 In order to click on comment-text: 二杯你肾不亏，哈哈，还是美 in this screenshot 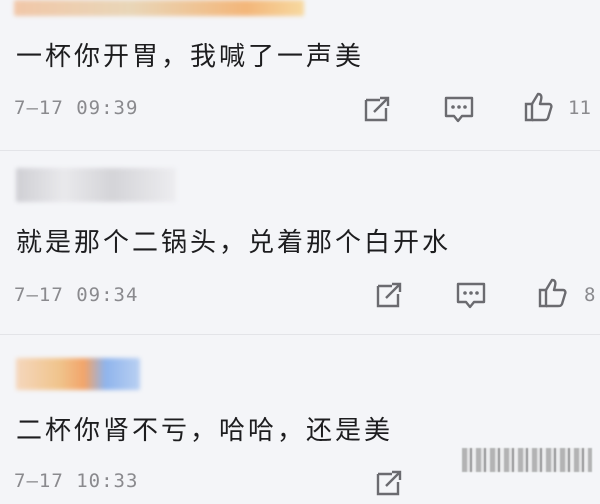, I will do `click(205, 431)`.